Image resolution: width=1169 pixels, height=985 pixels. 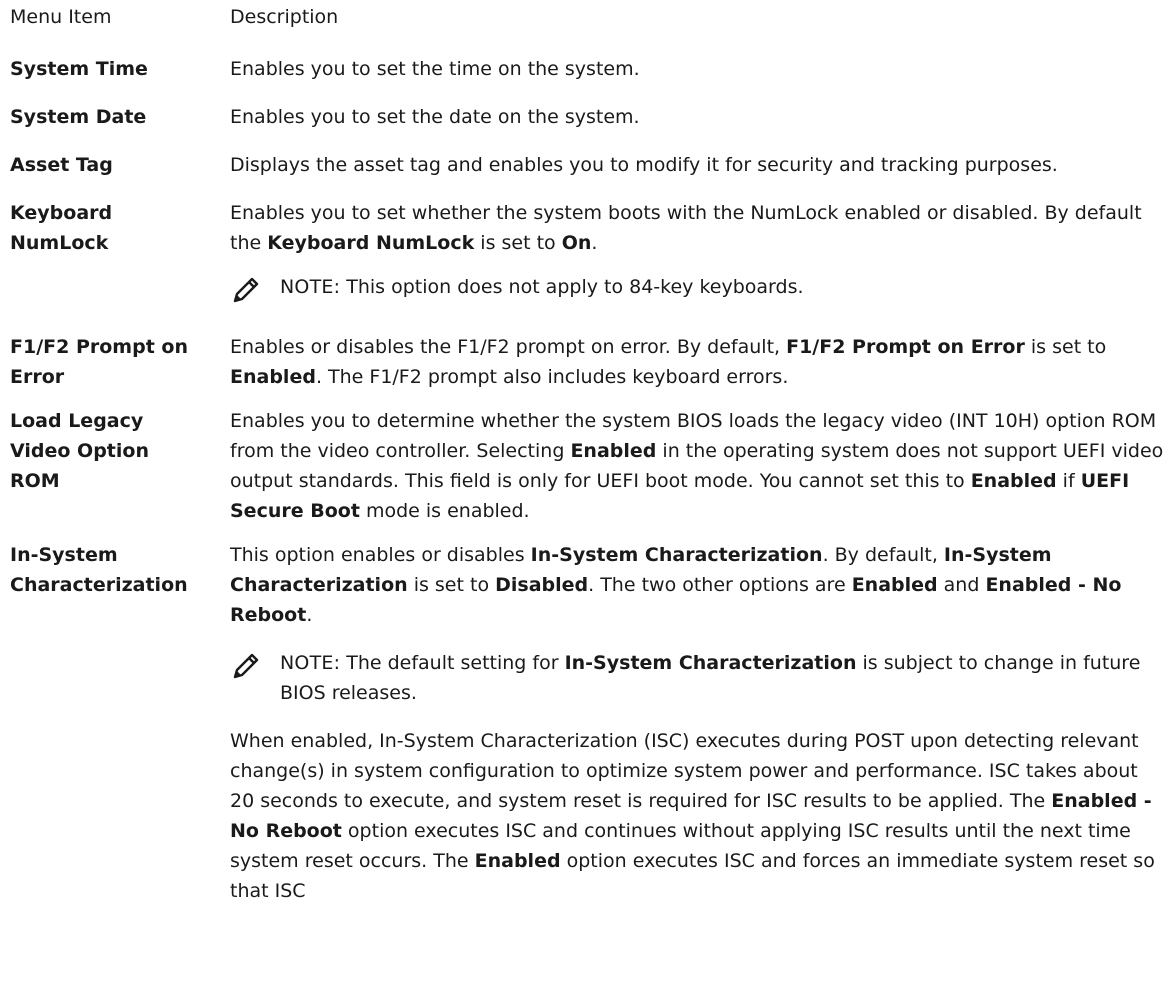 What do you see at coordinates (371, 243) in the screenshot?
I see `bold-run: Keyboard NumLock` at bounding box center [371, 243].